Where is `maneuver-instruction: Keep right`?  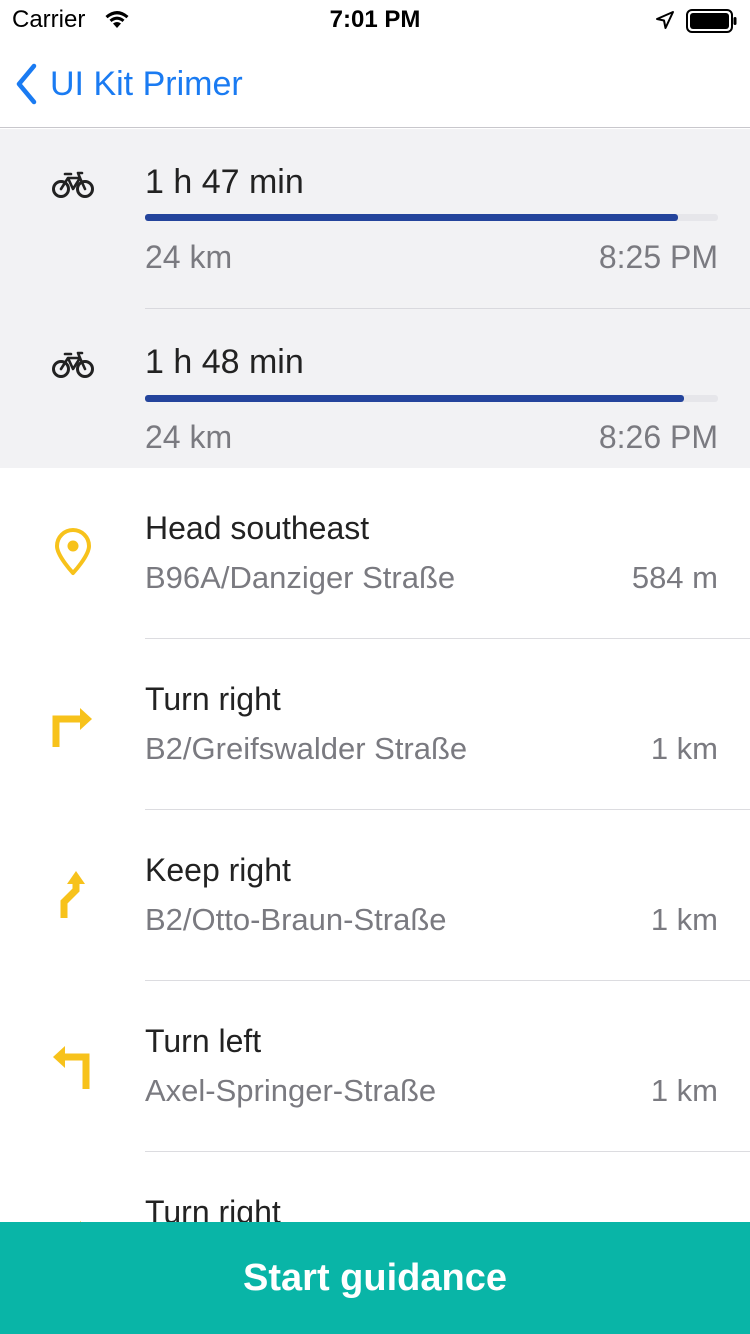
maneuver-instruction: Keep right is located at coordinates (218, 870).